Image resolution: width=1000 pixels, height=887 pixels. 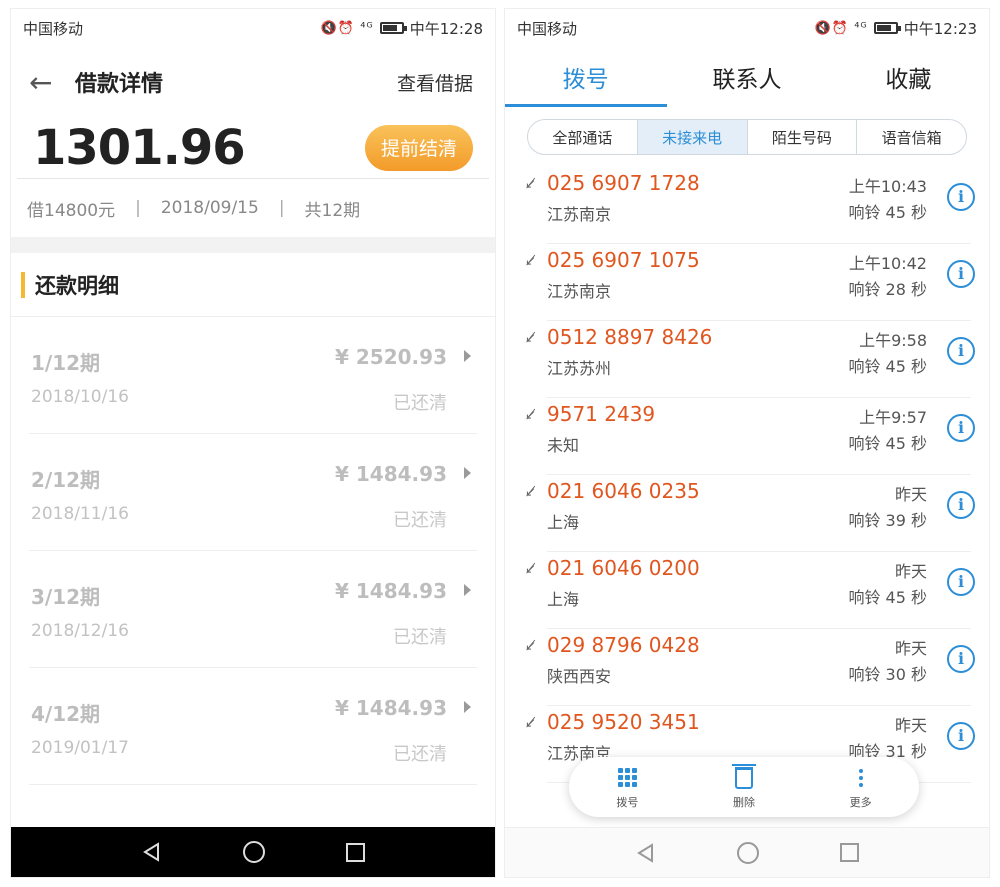 What do you see at coordinates (253, 245) in the screenshot?
I see `section-divider` at bounding box center [253, 245].